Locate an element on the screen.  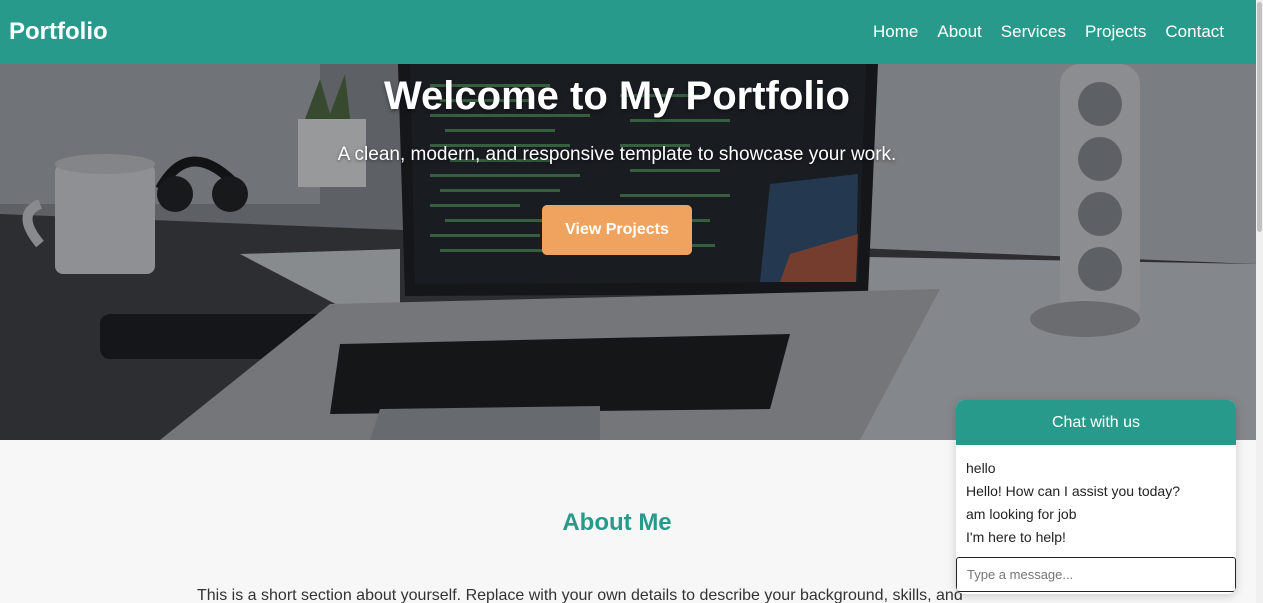
chat-message: Hello! How can I assist you today? is located at coordinates (1073, 491).